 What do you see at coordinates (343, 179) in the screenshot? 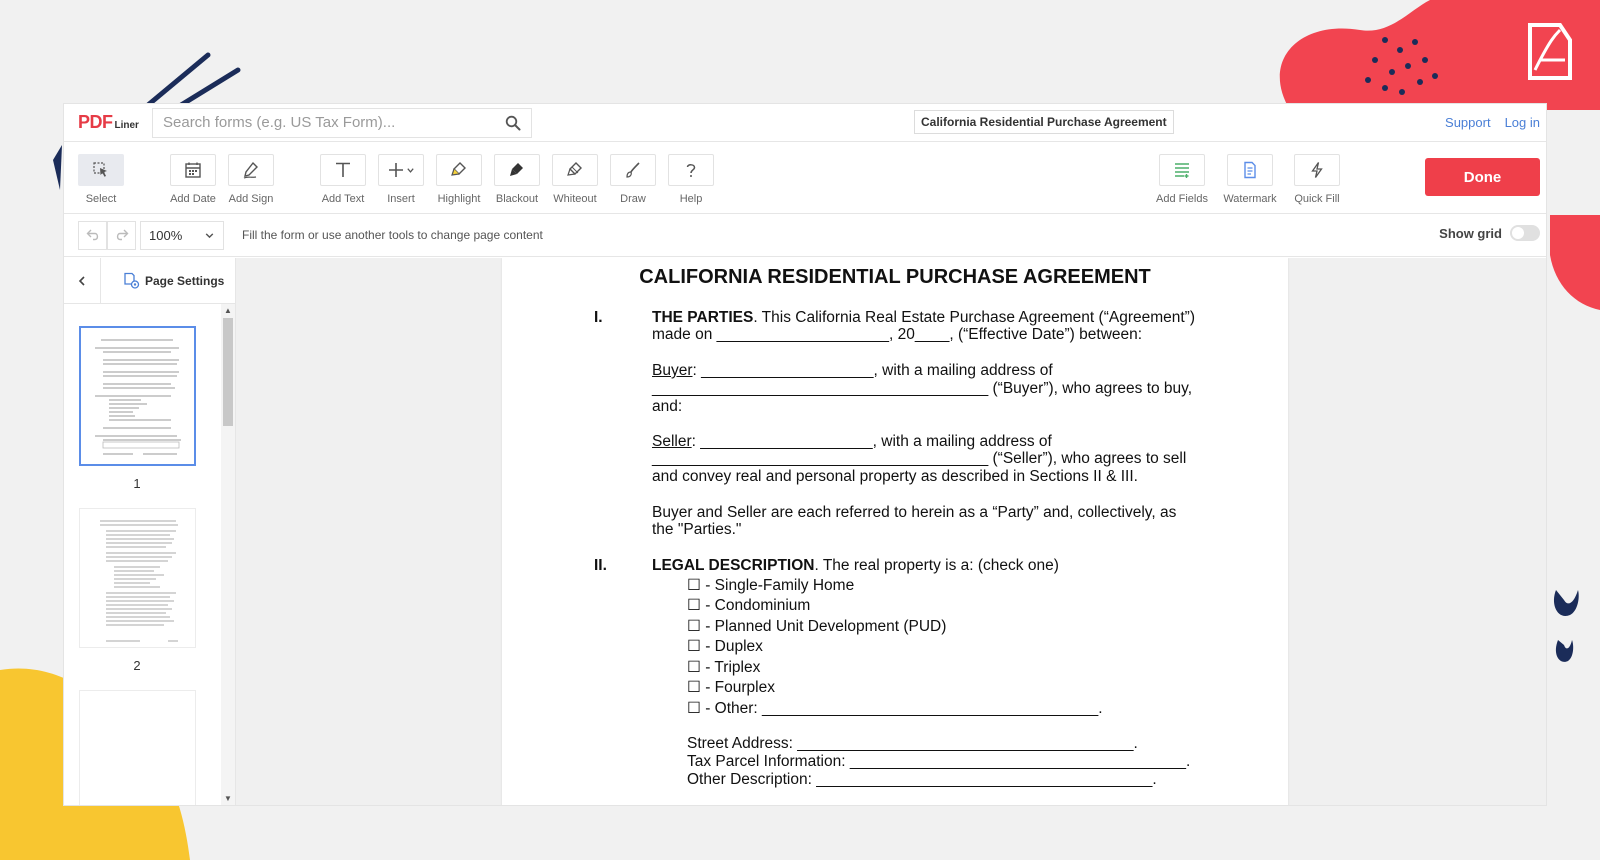
I see `add-text-tool: Add Text` at bounding box center [343, 179].